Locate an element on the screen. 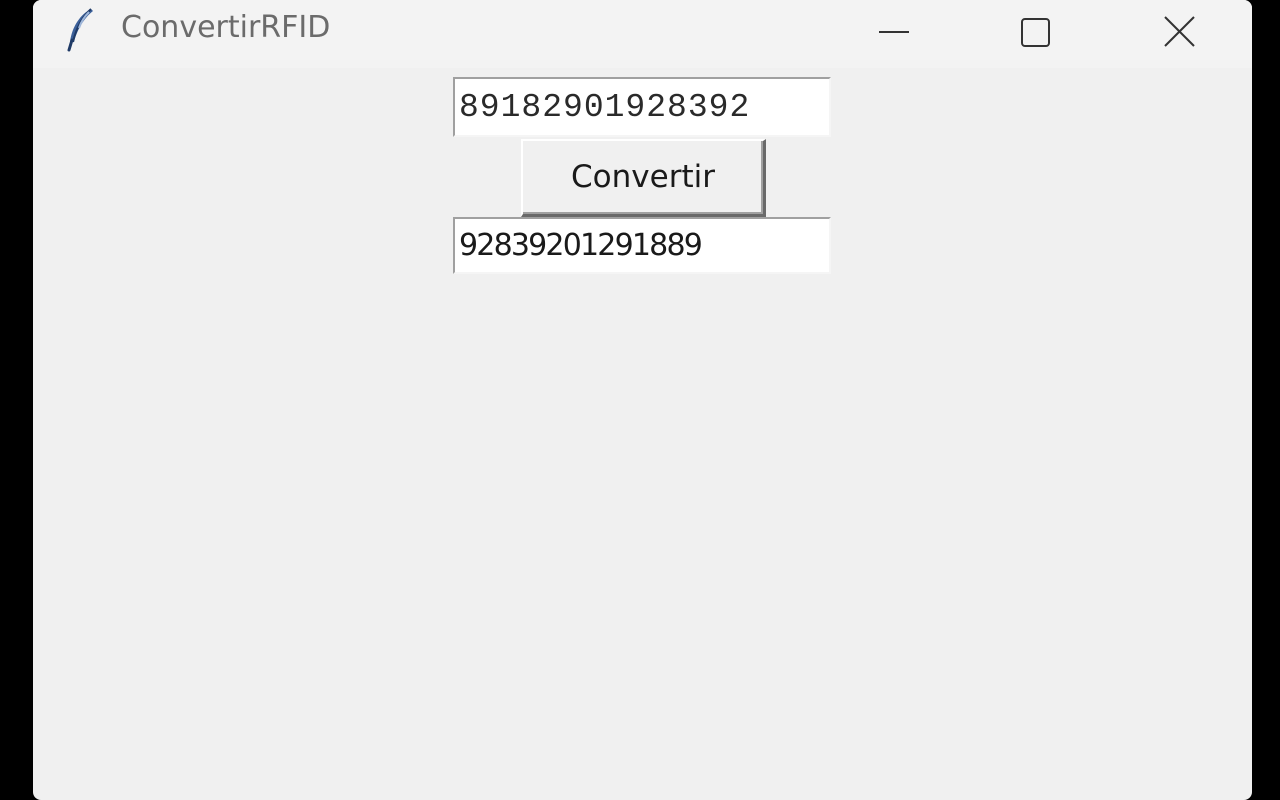 The image size is (1280, 800). maximize-button is located at coordinates (1035, 32).